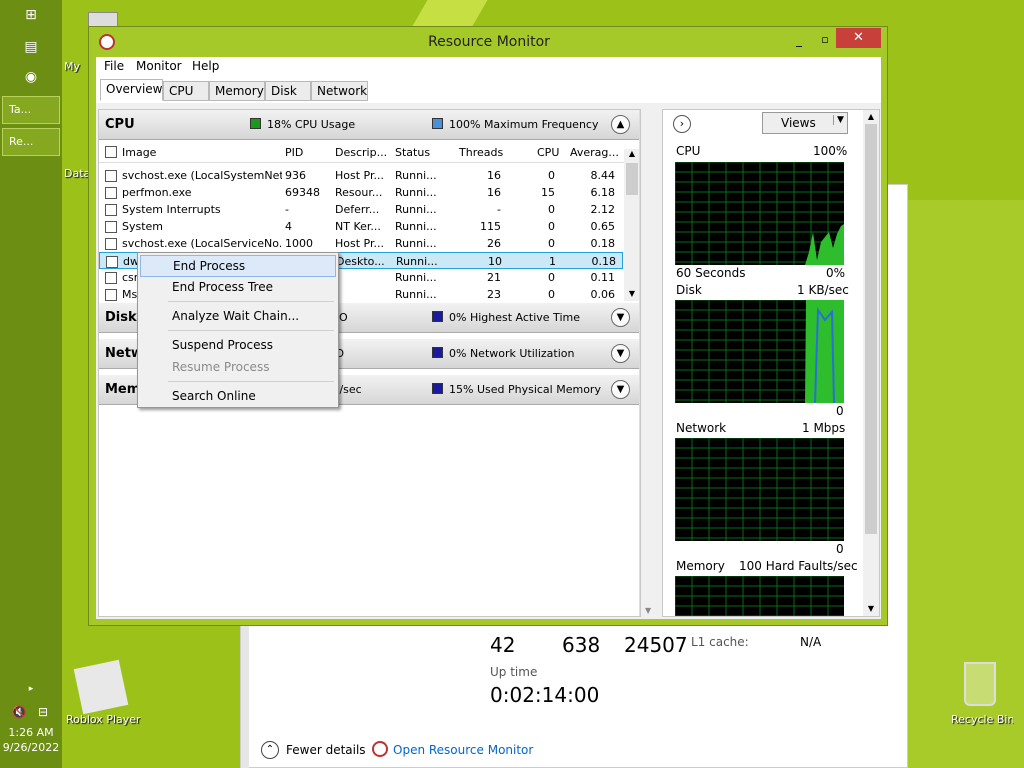 The height and width of the screenshot is (768, 1024). I want to click on clock-time: 1:26 AM, so click(31, 732).